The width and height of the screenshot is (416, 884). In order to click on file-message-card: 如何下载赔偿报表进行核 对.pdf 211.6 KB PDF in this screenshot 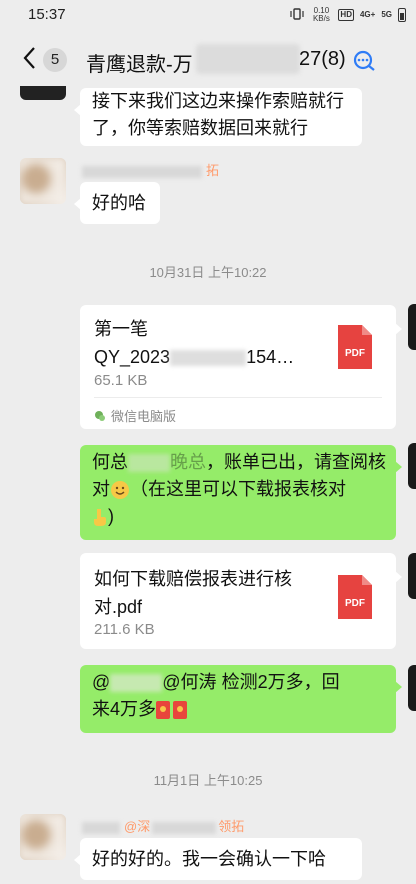, I will do `click(241, 601)`.